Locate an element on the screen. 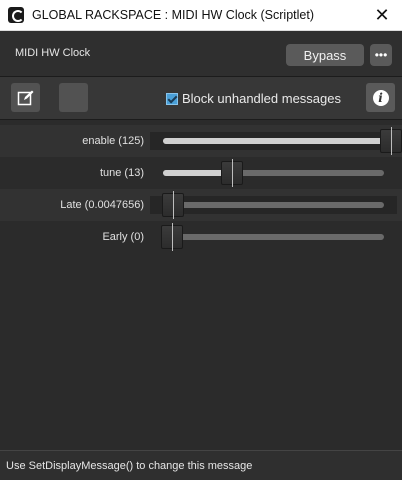 This screenshot has height=480, width=402. slider-fill is located at coordinates (277, 141).